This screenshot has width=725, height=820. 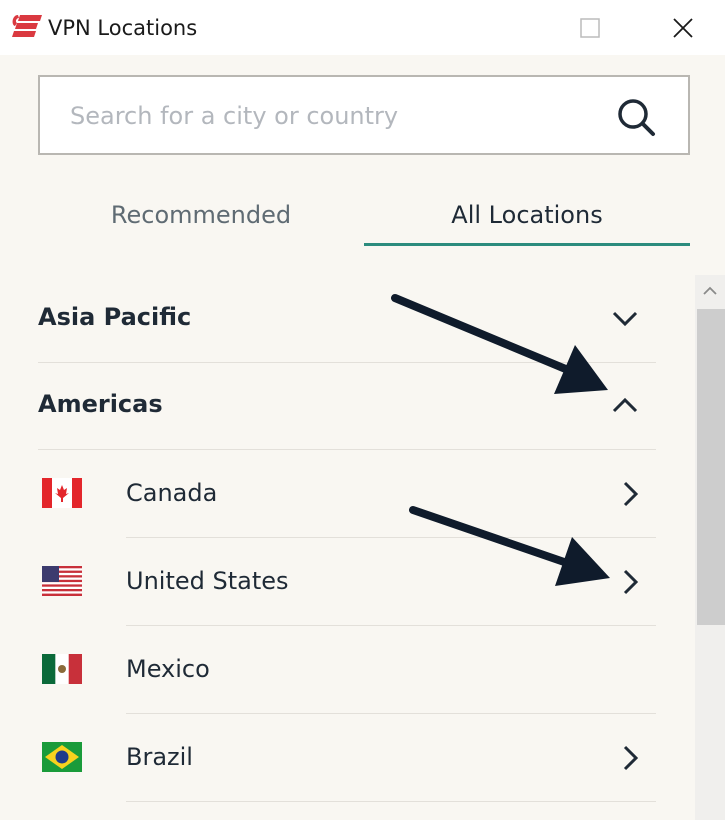 What do you see at coordinates (168, 669) in the screenshot?
I see `country-label: Mexico` at bounding box center [168, 669].